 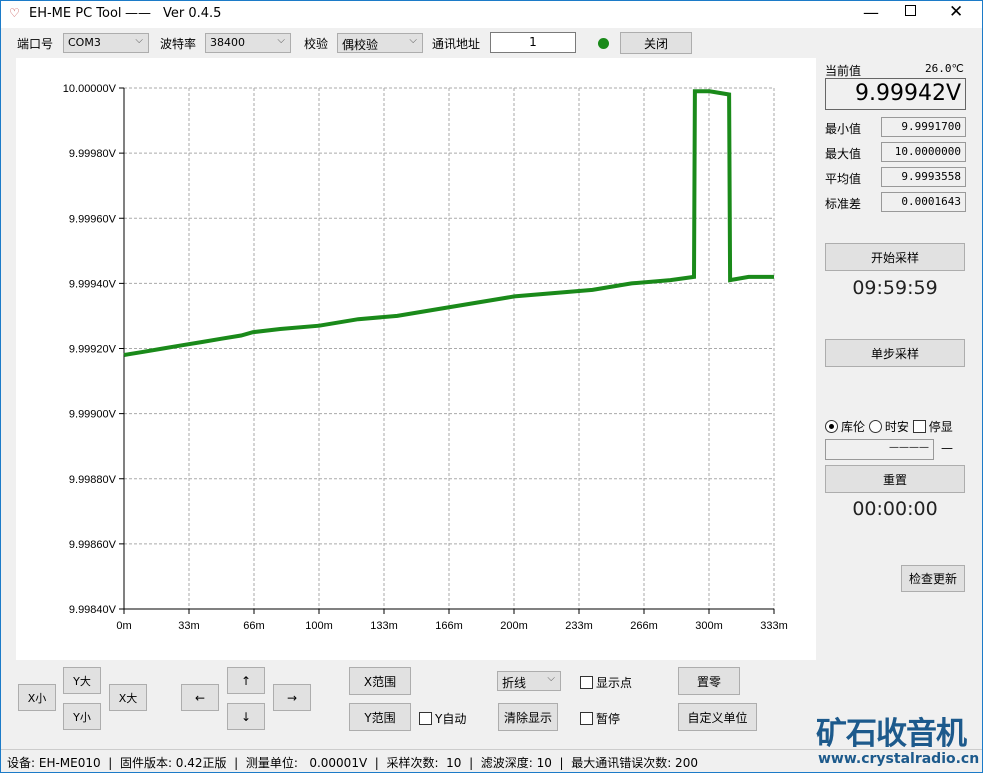 What do you see at coordinates (451, 719) in the screenshot?
I see `y-auto-label: Y自动` at bounding box center [451, 719].